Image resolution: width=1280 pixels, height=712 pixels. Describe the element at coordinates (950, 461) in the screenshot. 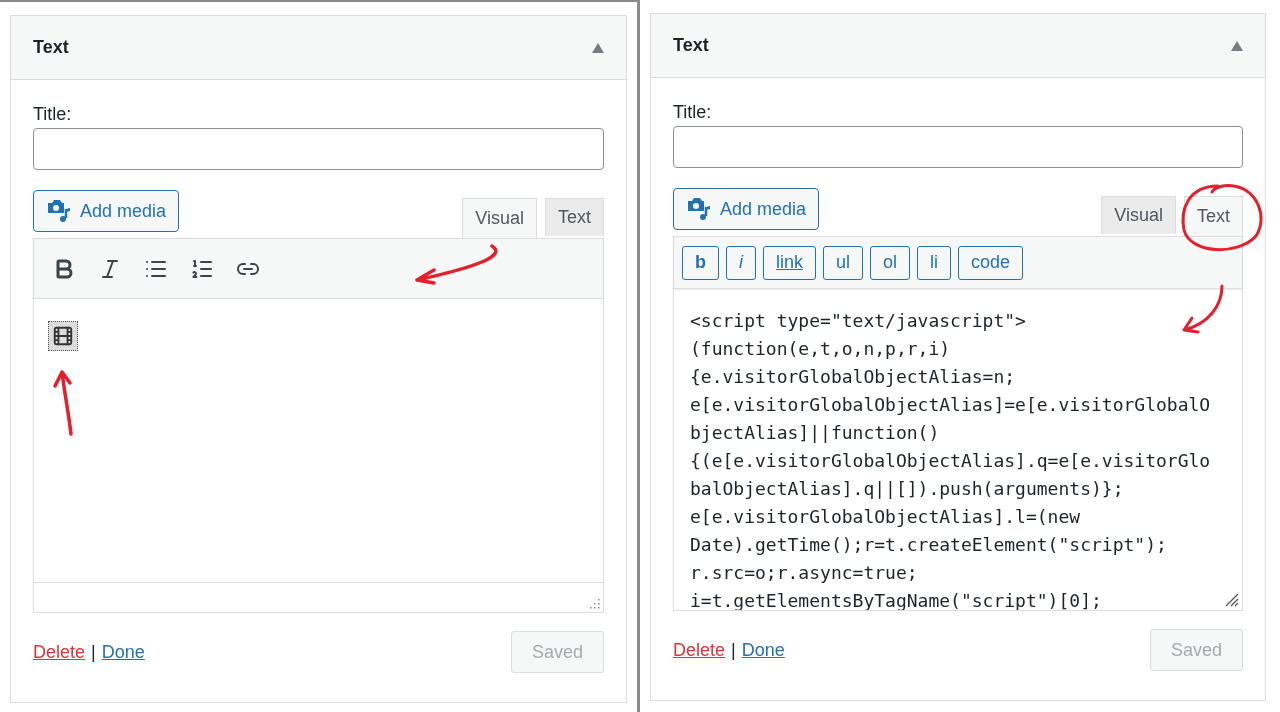

I see `code-line: {(e[e.visitorGlobalObjectAlias].q=e[e.visitorGlo` at that location.